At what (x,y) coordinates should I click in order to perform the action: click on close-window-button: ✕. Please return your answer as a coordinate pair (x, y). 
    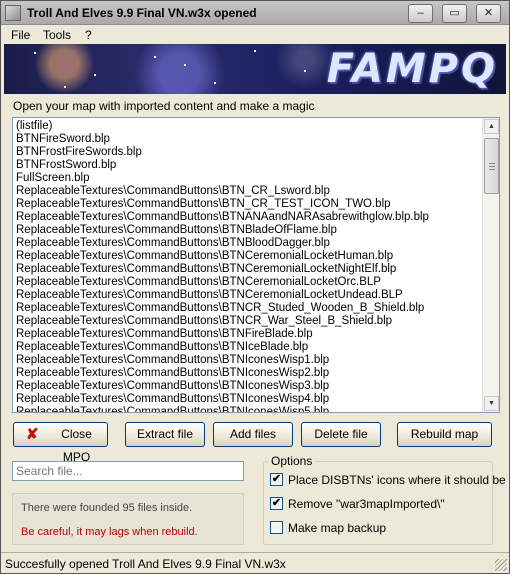
    Looking at the image, I should click on (488, 13).